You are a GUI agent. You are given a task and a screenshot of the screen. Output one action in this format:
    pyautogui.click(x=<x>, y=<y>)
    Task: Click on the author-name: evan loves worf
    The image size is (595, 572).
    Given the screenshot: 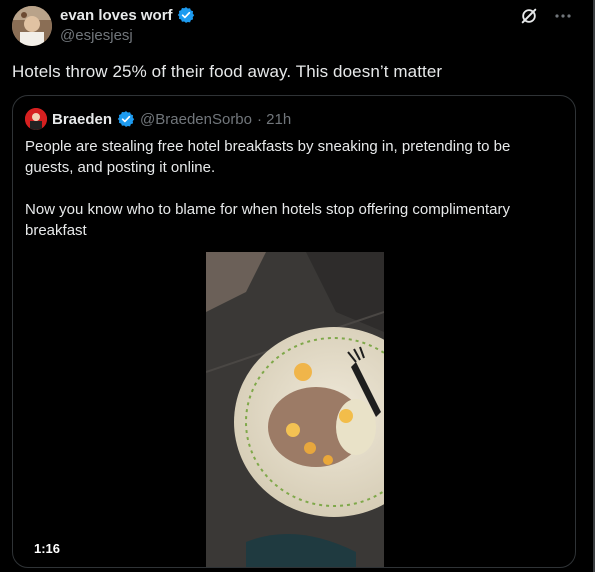 What is the action you would take?
    pyautogui.click(x=116, y=15)
    